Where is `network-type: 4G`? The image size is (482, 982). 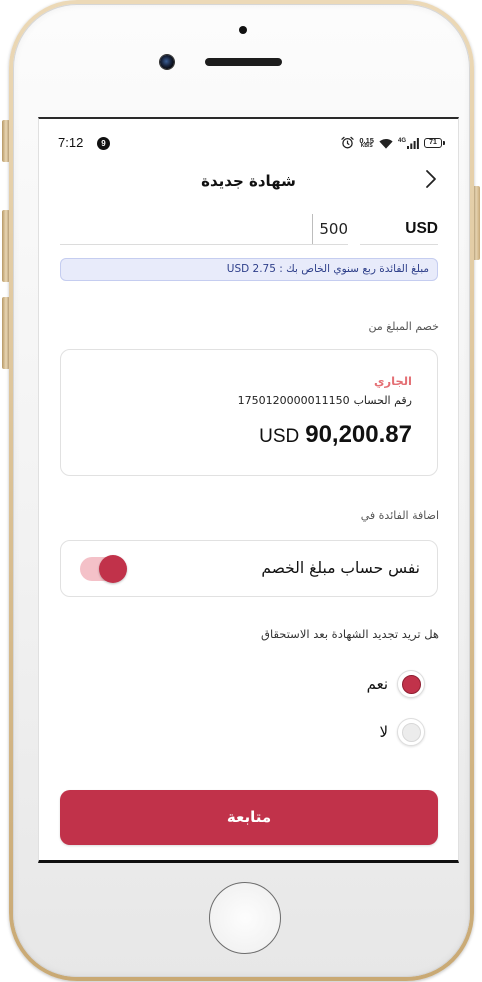 network-type: 4G is located at coordinates (401, 140).